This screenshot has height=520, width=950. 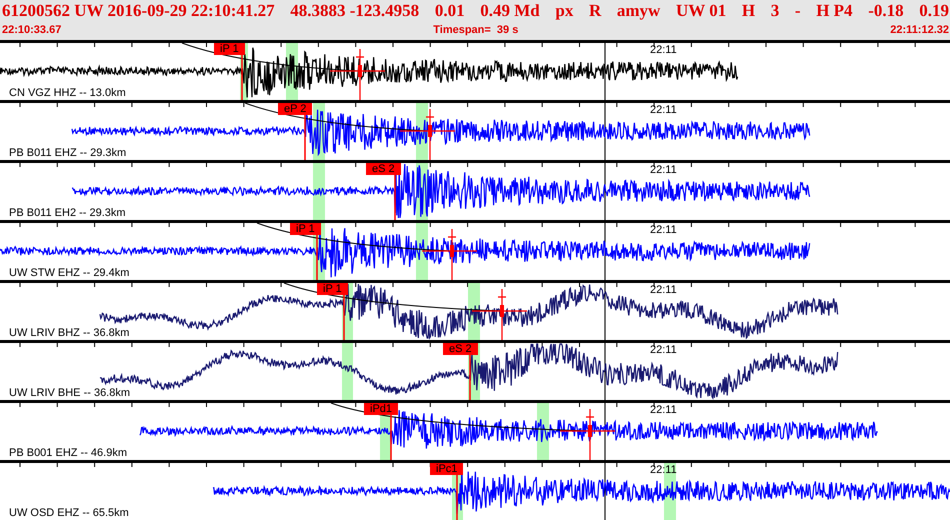 I want to click on event-summary-text: 0.01, so click(x=449, y=10).